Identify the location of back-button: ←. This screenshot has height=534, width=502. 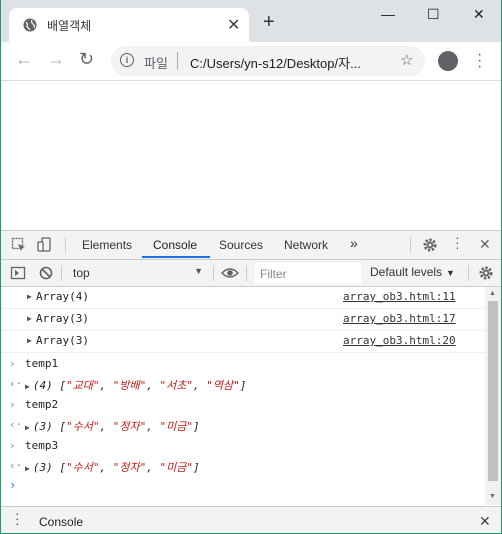
(24, 59).